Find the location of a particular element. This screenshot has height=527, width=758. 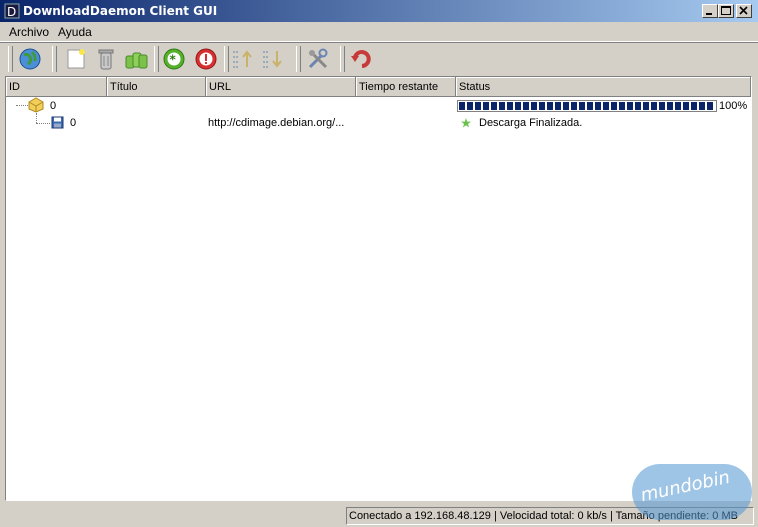

package-progress-bar is located at coordinates (587, 106).